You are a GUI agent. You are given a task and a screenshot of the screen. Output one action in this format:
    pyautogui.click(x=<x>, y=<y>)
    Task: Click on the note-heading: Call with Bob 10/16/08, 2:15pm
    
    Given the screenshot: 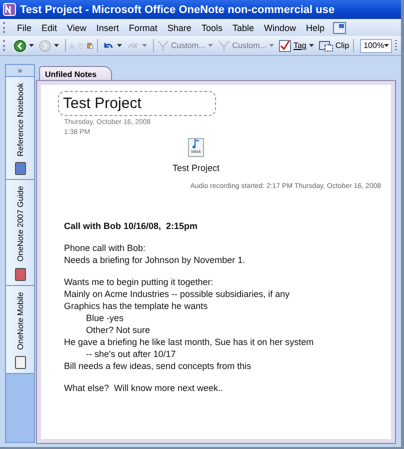 What is the action you would take?
    pyautogui.click(x=131, y=226)
    